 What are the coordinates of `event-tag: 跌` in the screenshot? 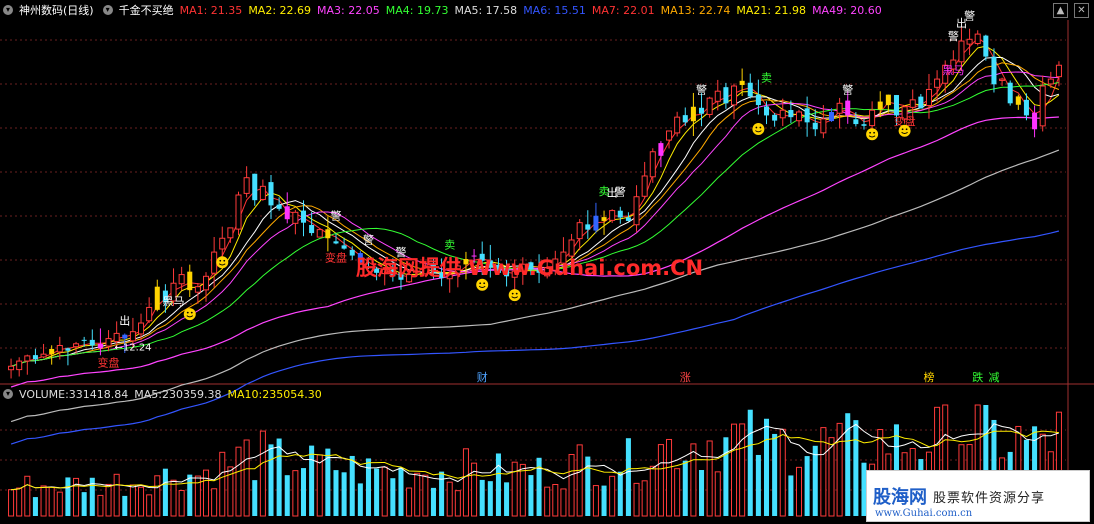 It's located at (977, 377).